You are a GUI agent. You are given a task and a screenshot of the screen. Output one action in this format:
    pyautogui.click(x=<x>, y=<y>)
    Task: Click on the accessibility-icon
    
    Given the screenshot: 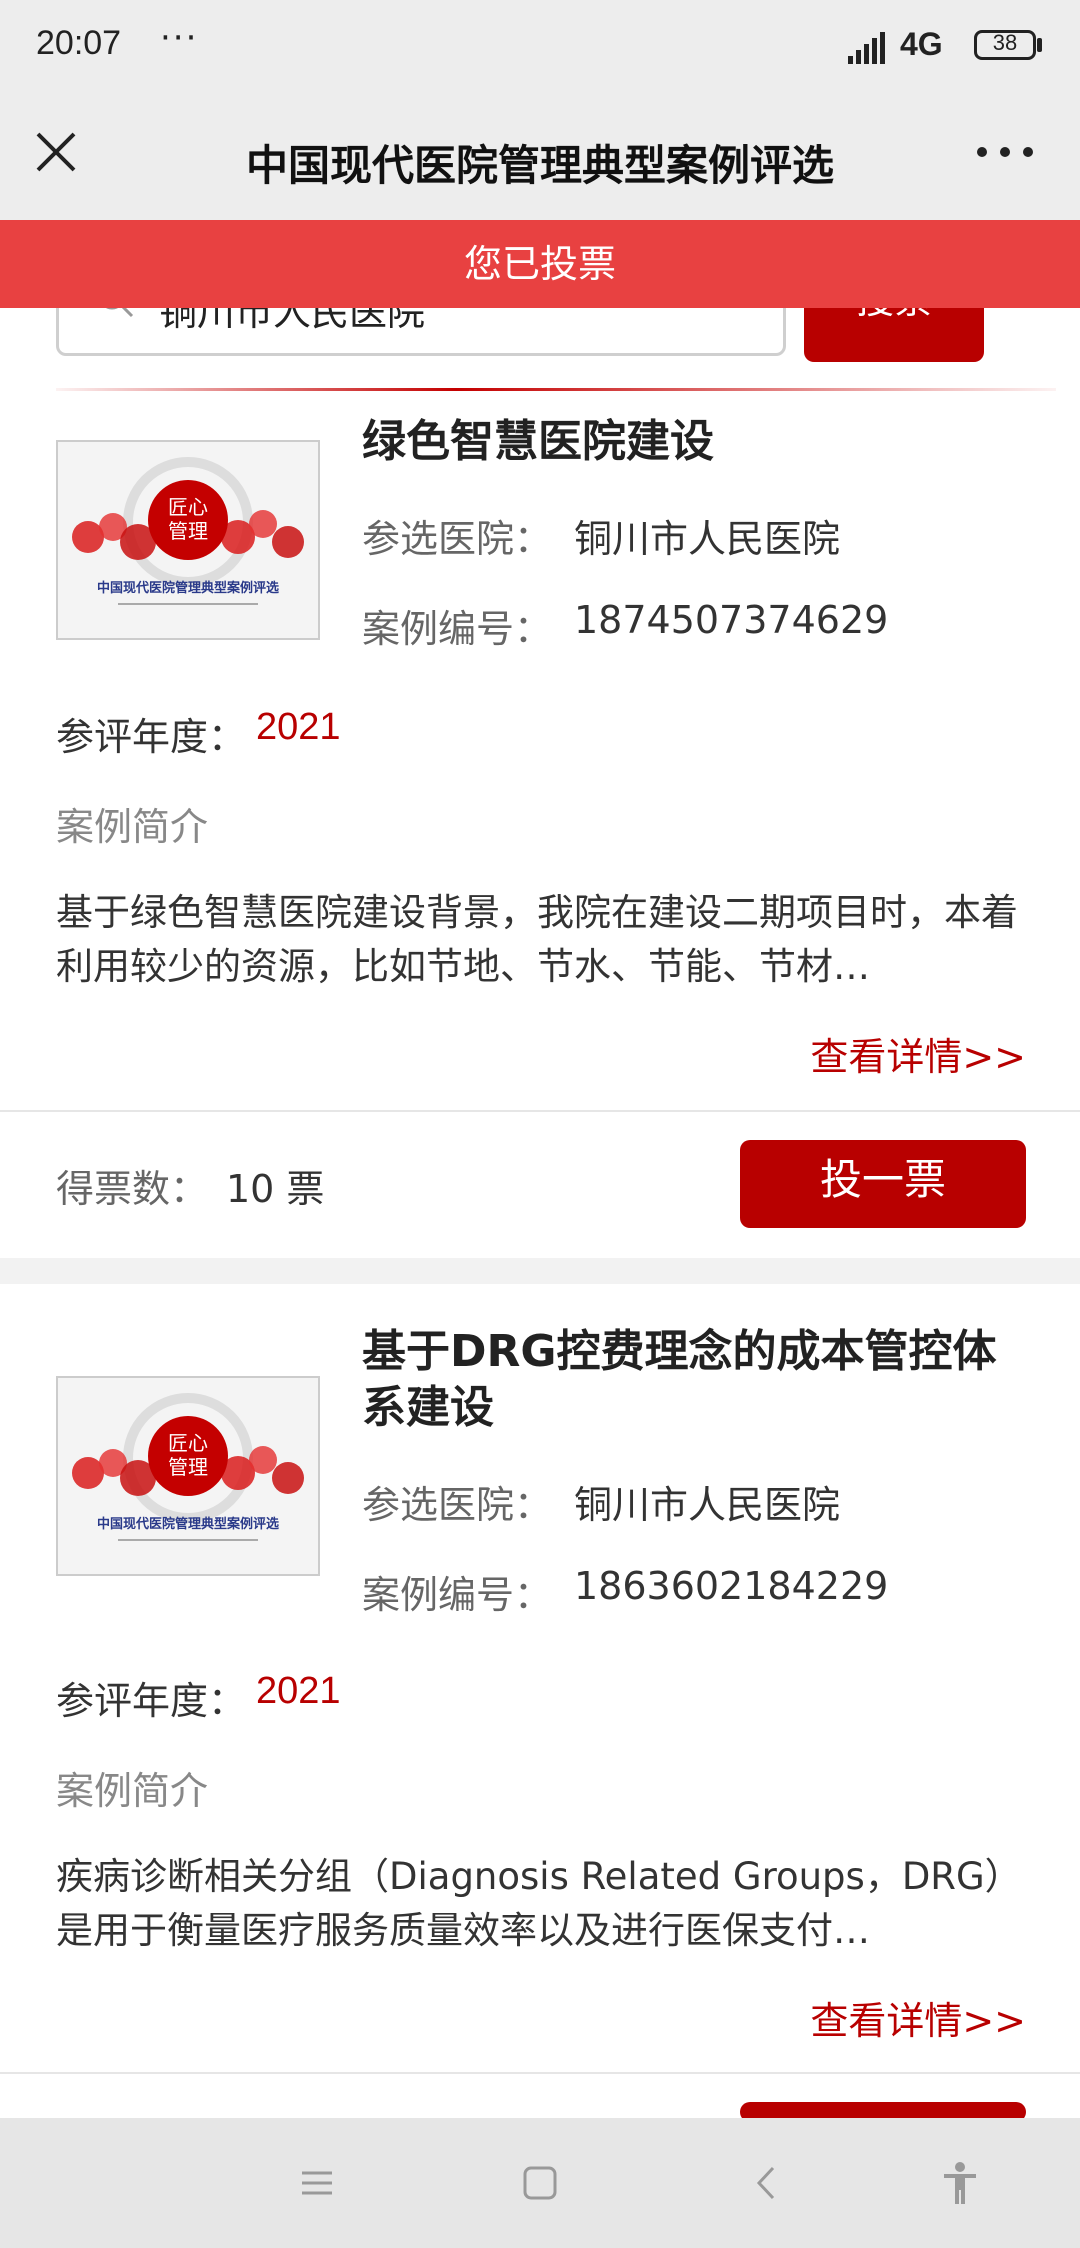 What is the action you would take?
    pyautogui.click(x=960, y=2183)
    